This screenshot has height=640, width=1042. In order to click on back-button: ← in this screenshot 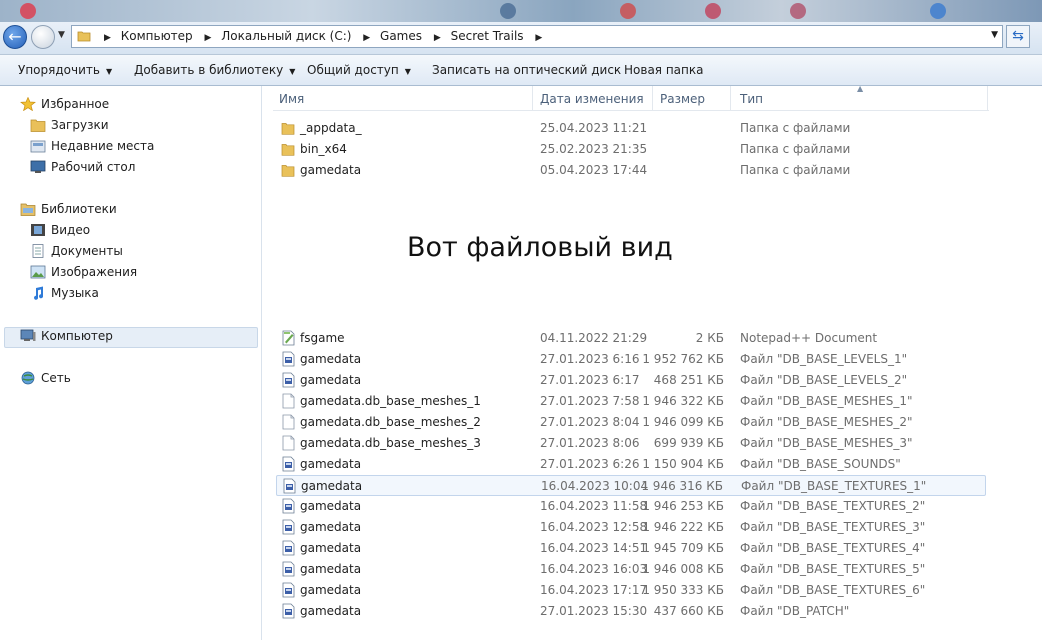, I will do `click(15, 37)`.